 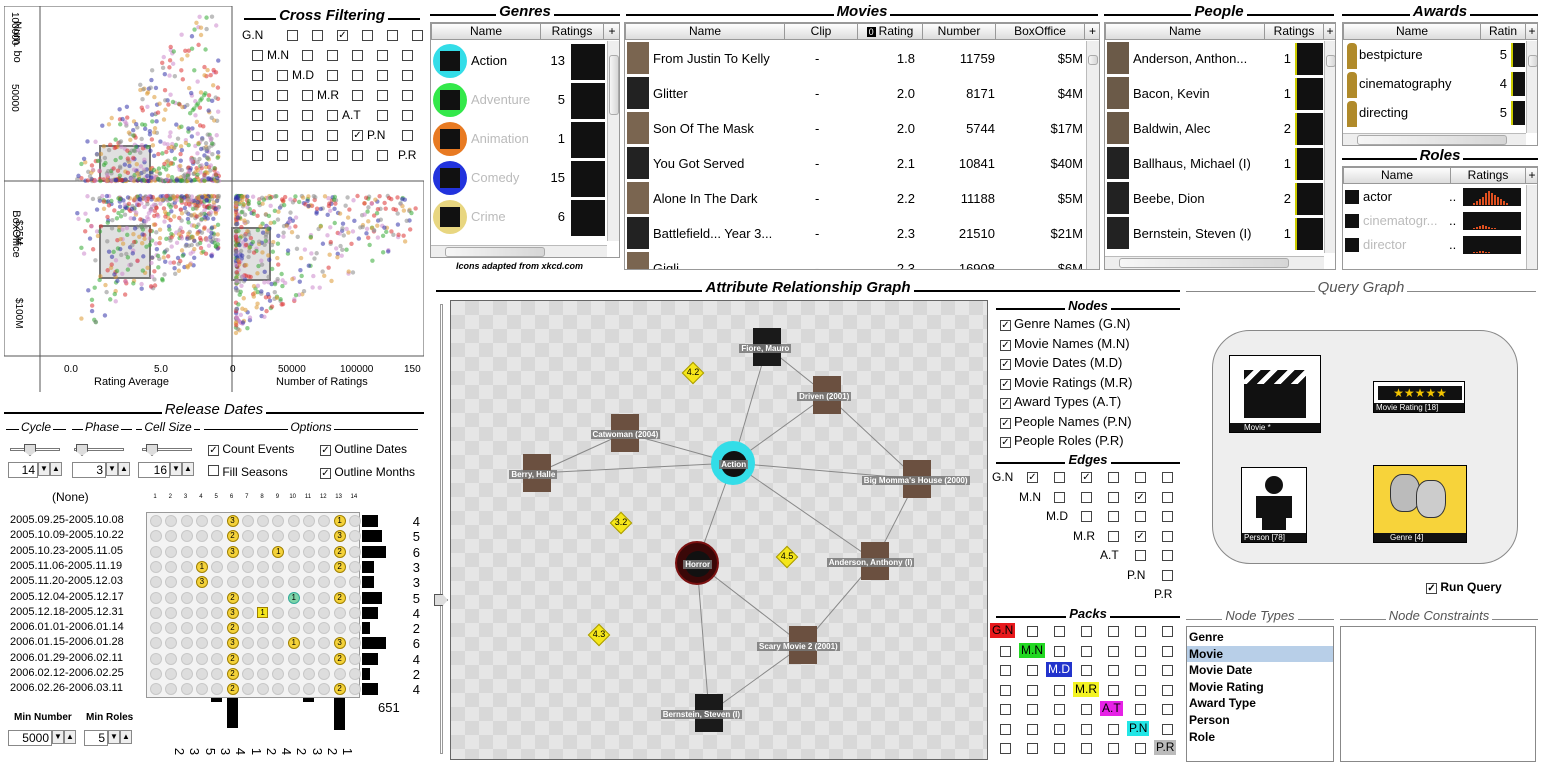 What do you see at coordinates (176, 469) in the screenshot?
I see `cell-size-down-button: ▼` at bounding box center [176, 469].